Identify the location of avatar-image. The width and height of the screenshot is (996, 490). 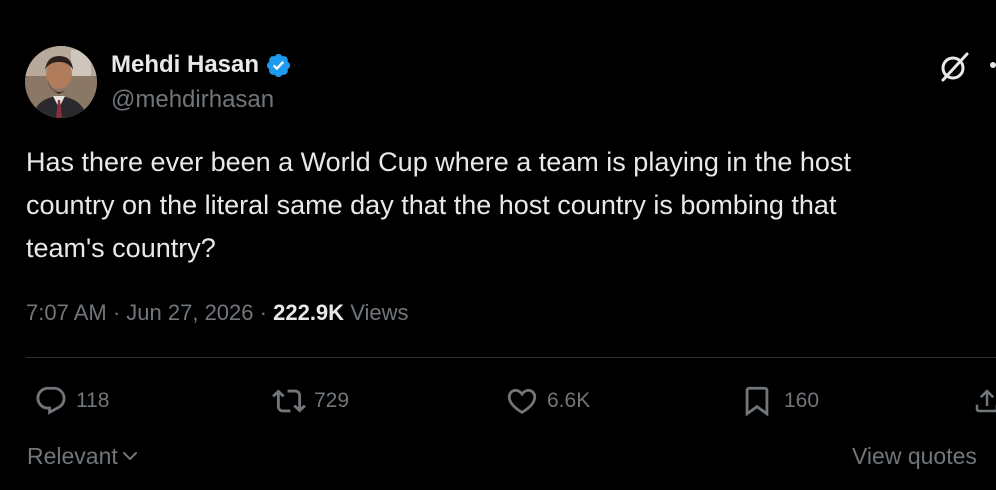
(61, 82).